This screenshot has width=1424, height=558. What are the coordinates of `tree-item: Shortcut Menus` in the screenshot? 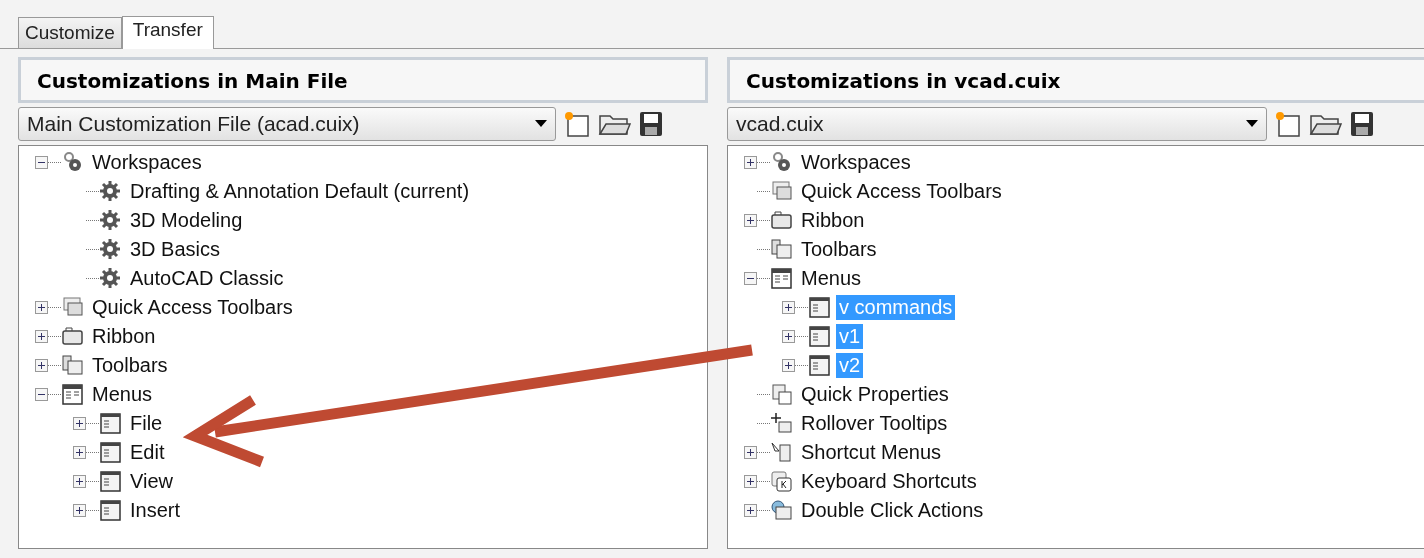 It's located at (871, 452).